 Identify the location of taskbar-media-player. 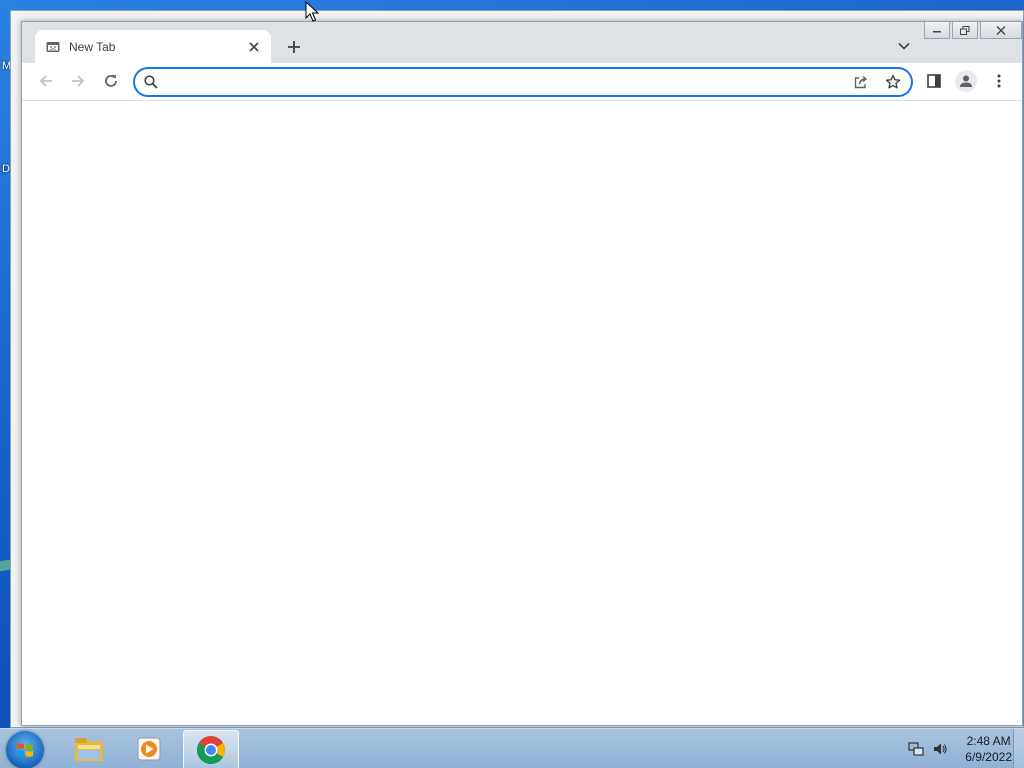
(149, 749).